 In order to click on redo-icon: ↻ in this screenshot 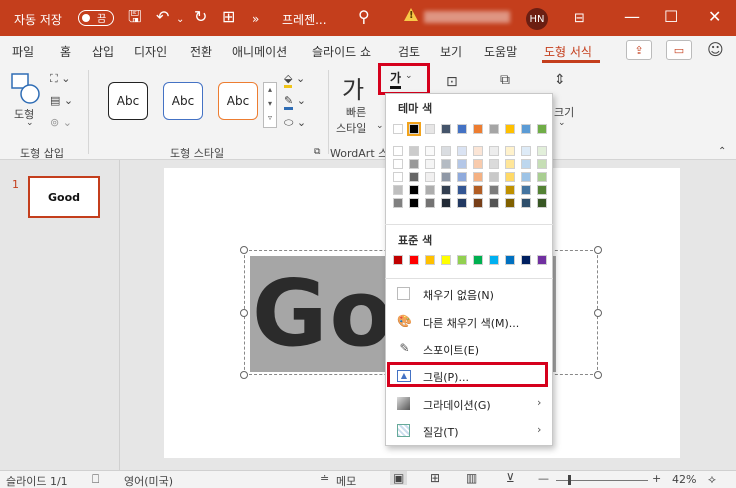, I will do `click(200, 17)`.